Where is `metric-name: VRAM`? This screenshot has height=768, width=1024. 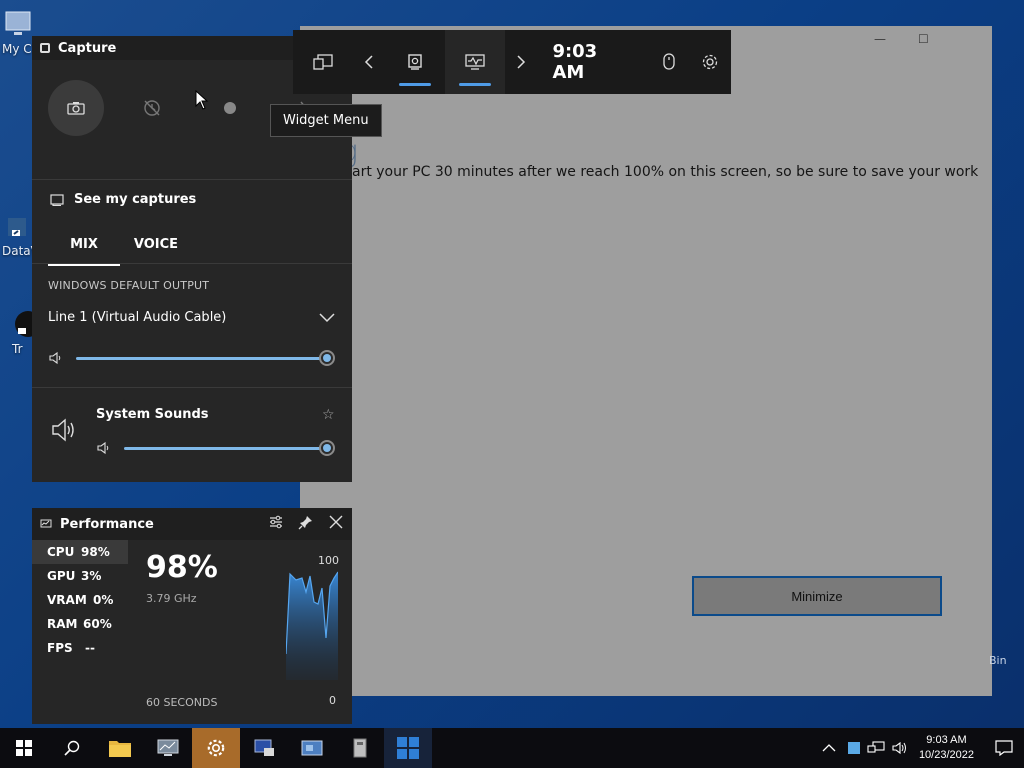 metric-name: VRAM is located at coordinates (67, 600).